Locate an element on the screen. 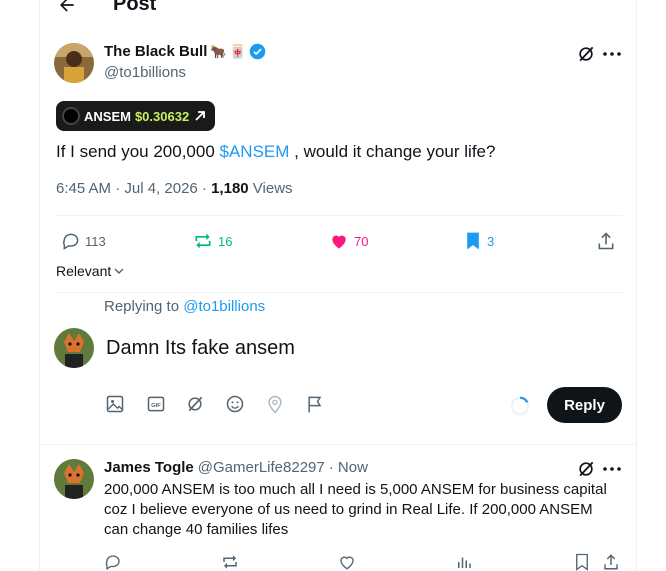  reply-more-button is located at coordinates (612, 469).